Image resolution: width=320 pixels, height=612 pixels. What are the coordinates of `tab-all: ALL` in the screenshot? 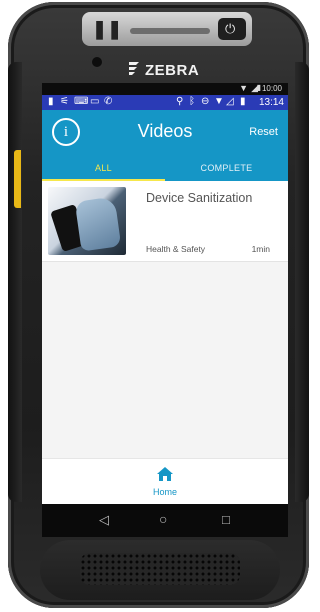 It's located at (103, 168).